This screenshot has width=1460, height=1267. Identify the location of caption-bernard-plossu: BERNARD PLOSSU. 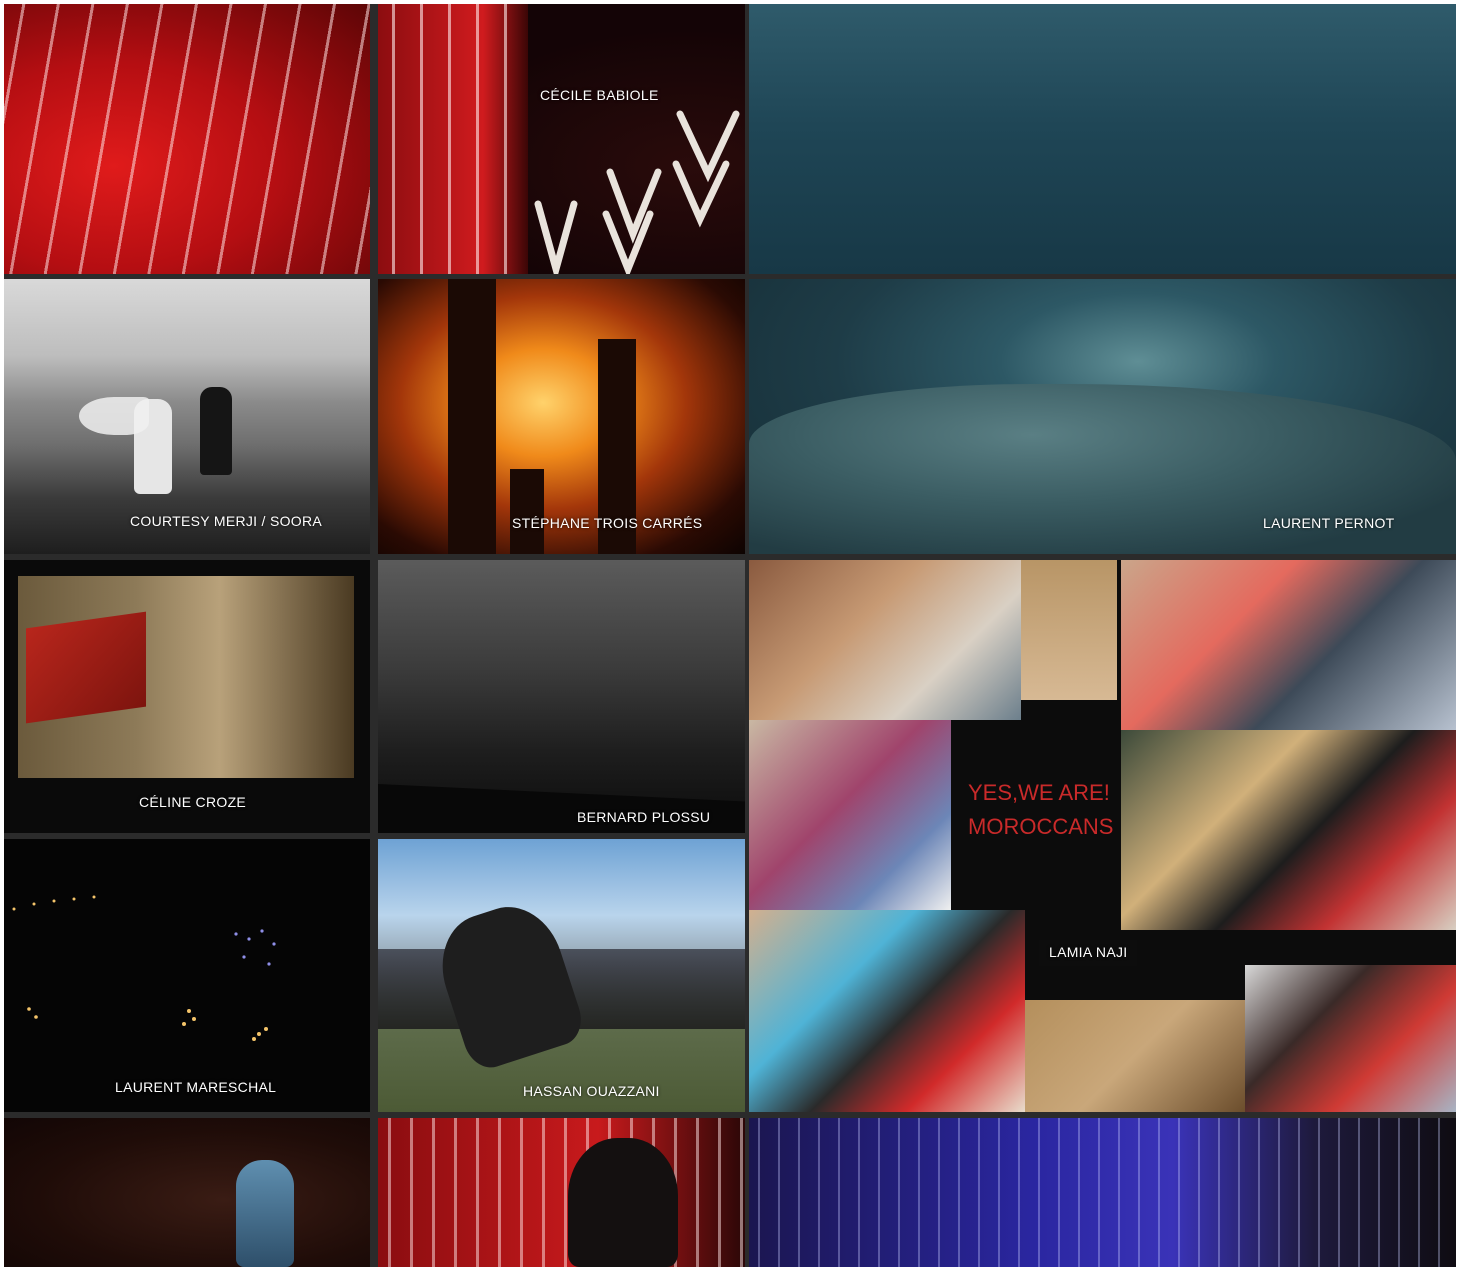
(644, 817).